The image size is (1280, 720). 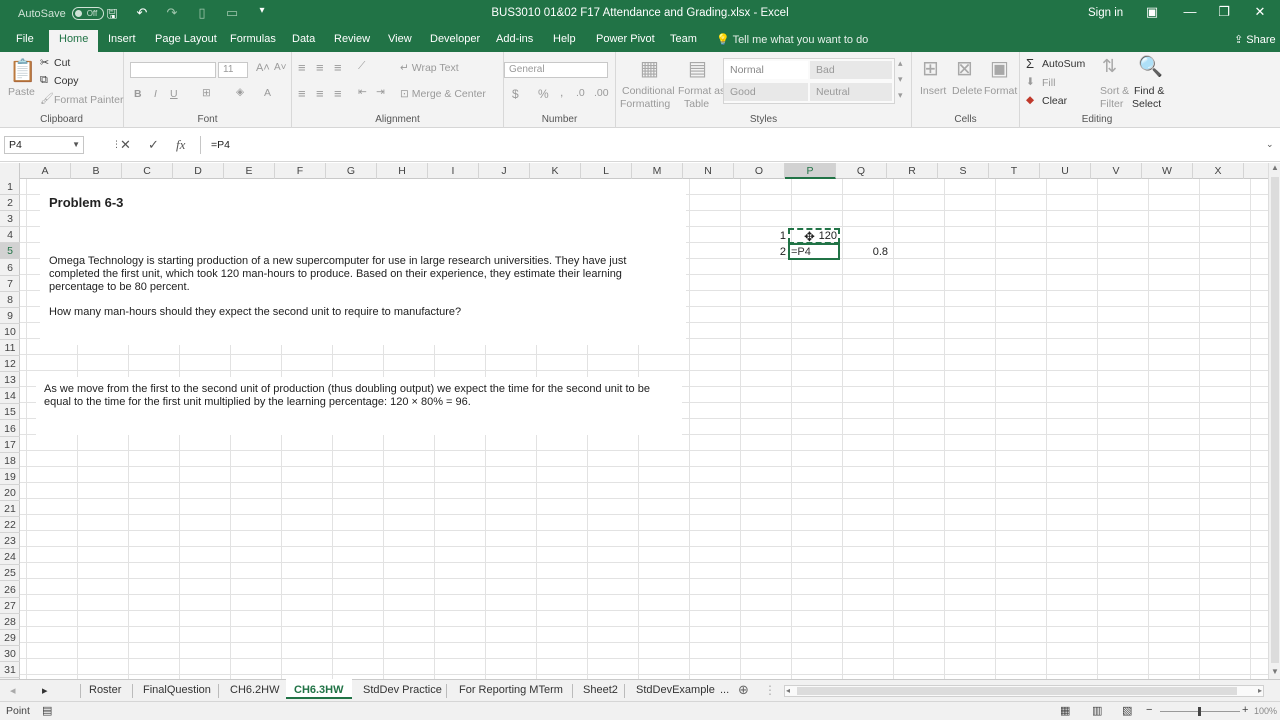 I want to click on select-all-corner, so click(x=10, y=171).